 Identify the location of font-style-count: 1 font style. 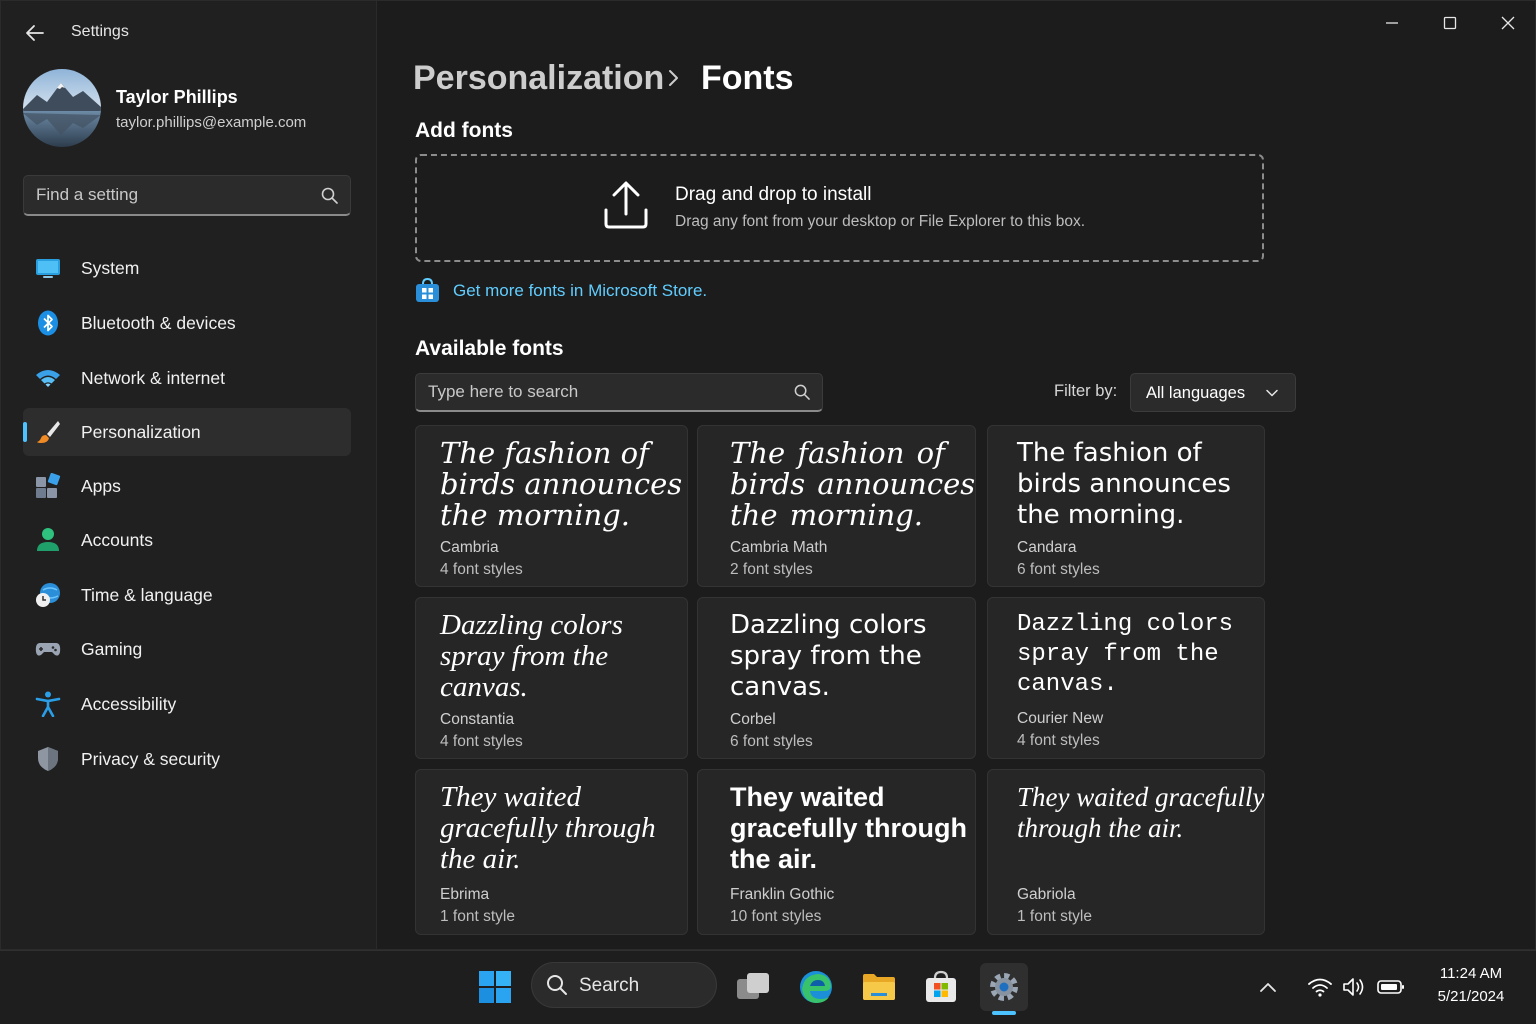
(1054, 916).